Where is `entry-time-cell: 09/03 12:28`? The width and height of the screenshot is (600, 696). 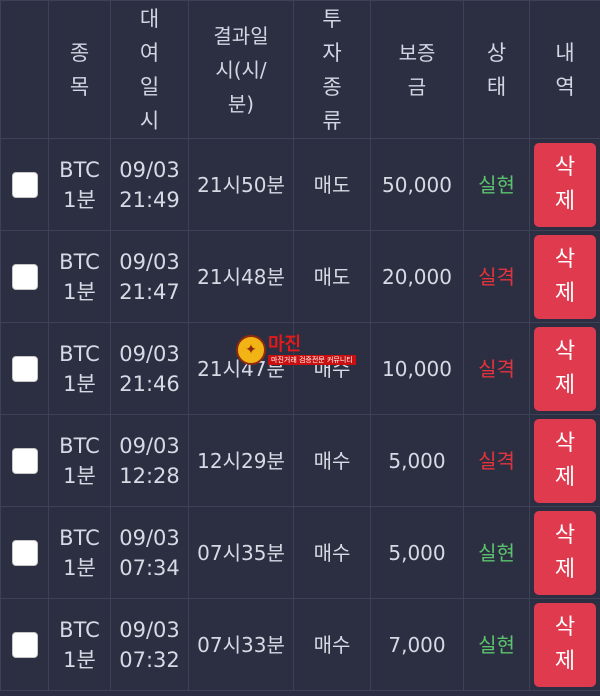
entry-time-cell: 09/03 12:28 is located at coordinates (149, 460).